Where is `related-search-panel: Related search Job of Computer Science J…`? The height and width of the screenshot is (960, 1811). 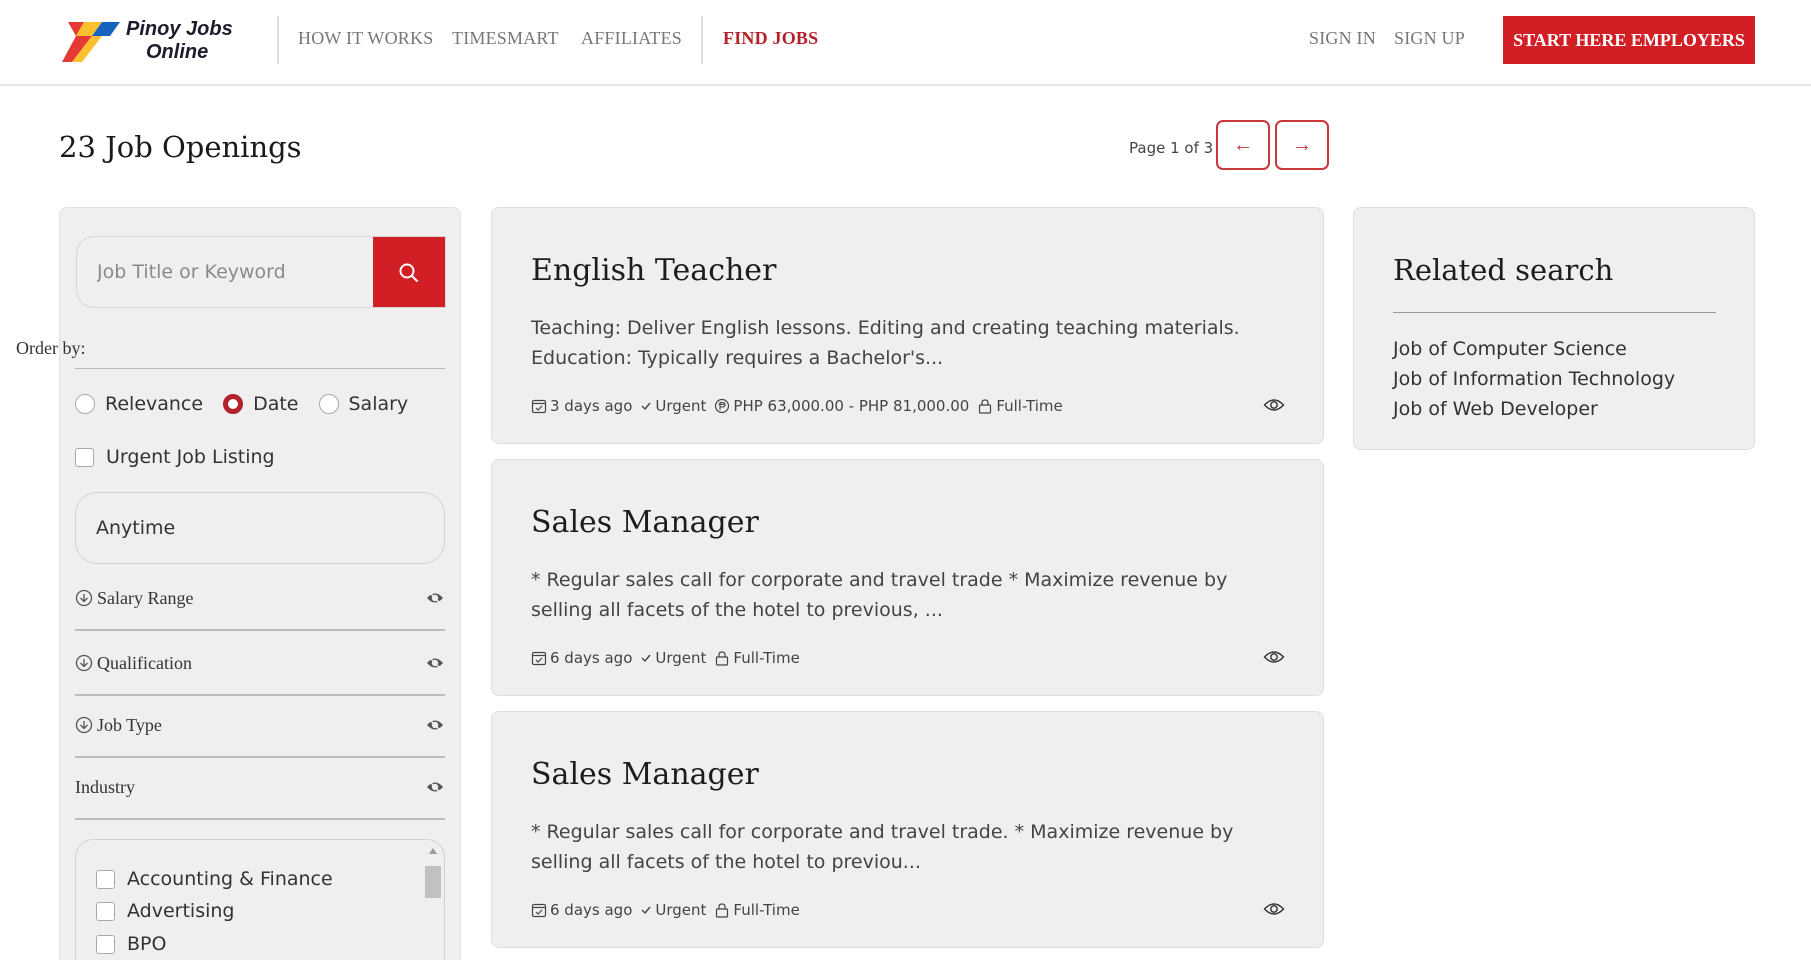 related-search-panel: Related search Job of Computer Science J… is located at coordinates (1554, 328).